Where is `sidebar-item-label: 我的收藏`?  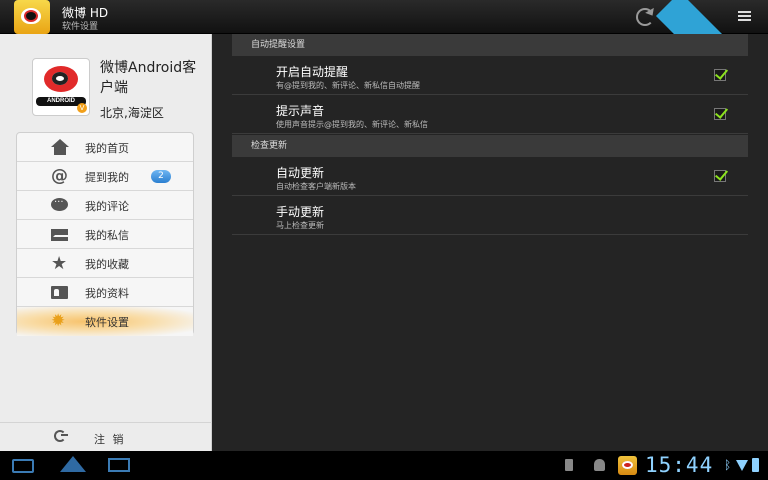
sidebar-item-label: 我的收藏 is located at coordinates (107, 264).